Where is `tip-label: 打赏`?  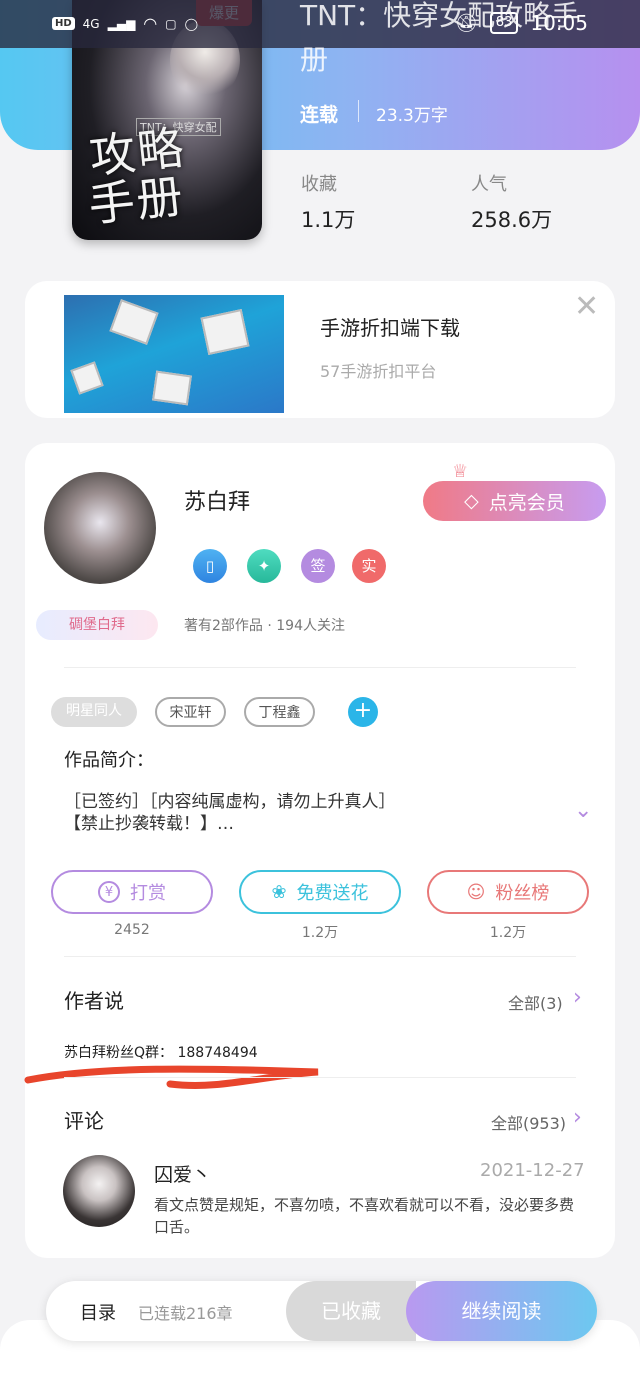 tip-label: 打赏 is located at coordinates (148, 893).